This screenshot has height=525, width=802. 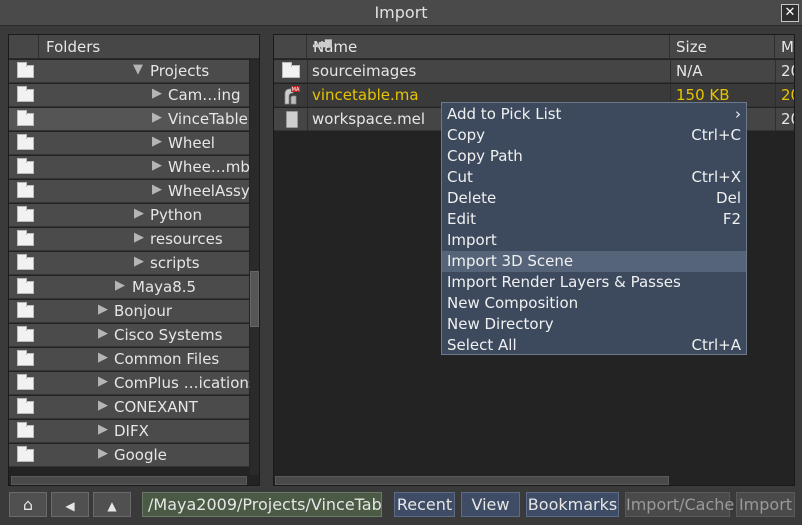 I want to click on menu-item-new-composition: New Composition, so click(x=594, y=303).